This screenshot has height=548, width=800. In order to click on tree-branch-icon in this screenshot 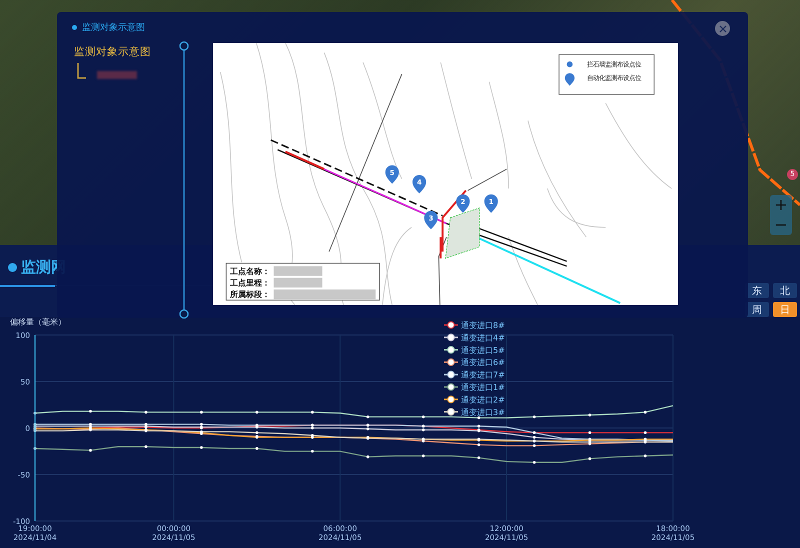, I will do `click(82, 71)`.